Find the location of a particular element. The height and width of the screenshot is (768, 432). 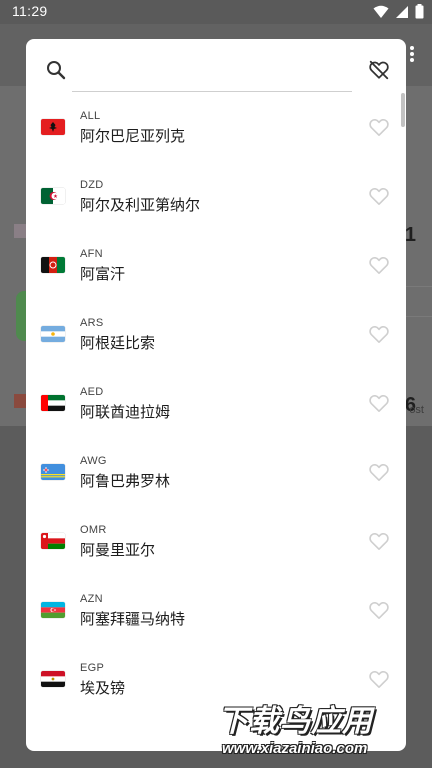

currency-item-omr: OMR 阿曼里亚尔 is located at coordinates (216, 549).